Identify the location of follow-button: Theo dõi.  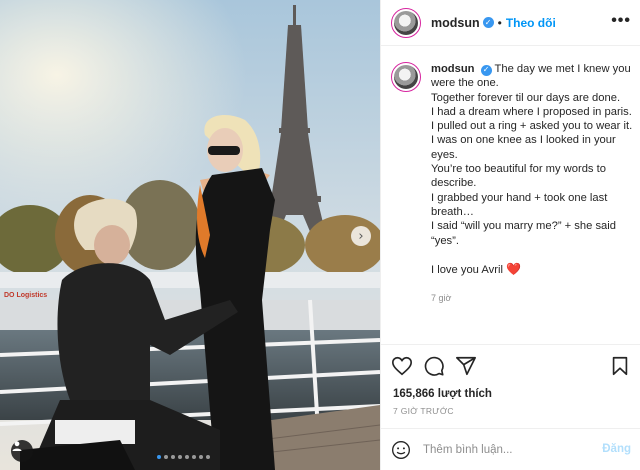
(531, 23).